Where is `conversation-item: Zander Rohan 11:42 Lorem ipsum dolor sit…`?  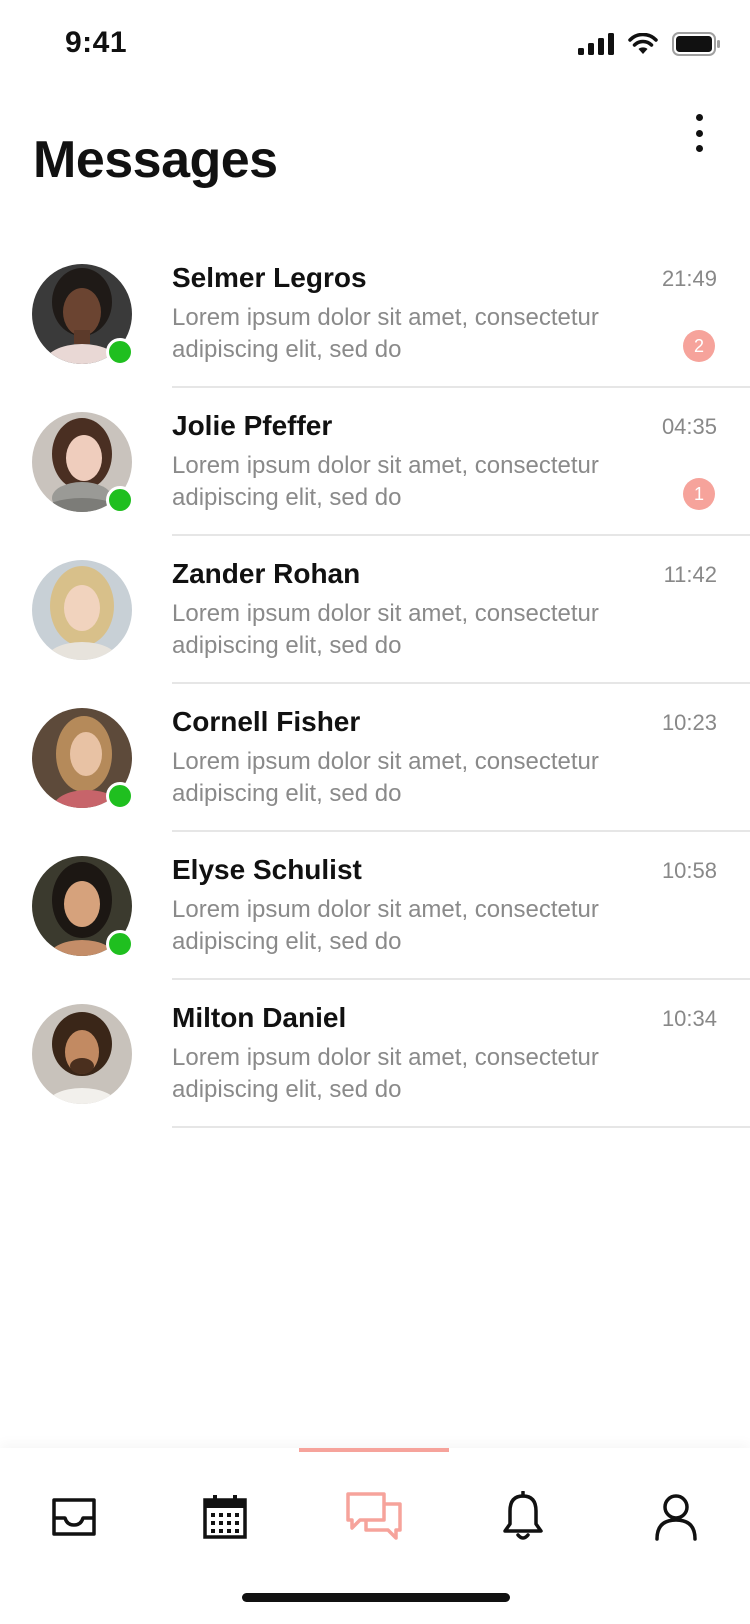 conversation-item: Zander Rohan 11:42 Lorem ipsum dolor sit… is located at coordinates (375, 610).